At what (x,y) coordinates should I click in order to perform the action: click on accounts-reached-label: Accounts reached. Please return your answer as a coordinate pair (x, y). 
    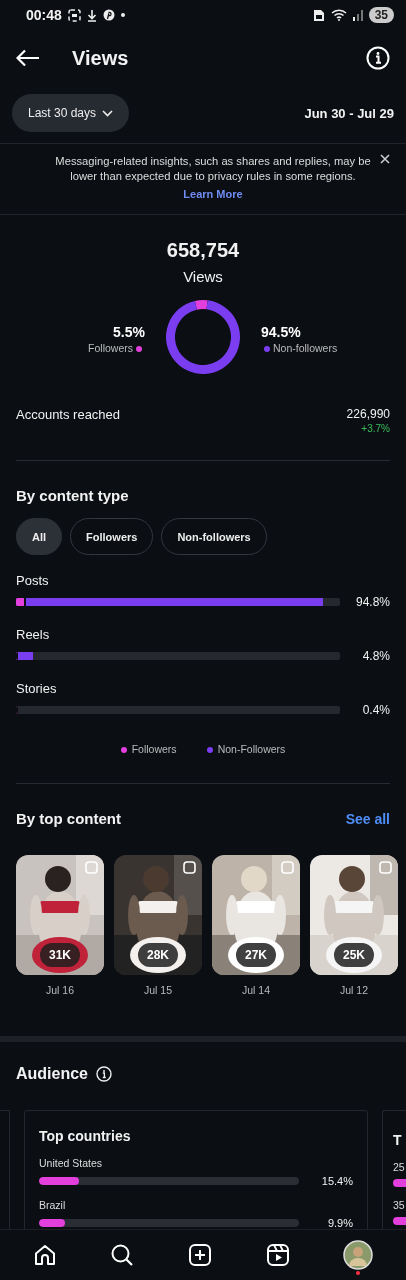
    Looking at the image, I should click on (68, 415).